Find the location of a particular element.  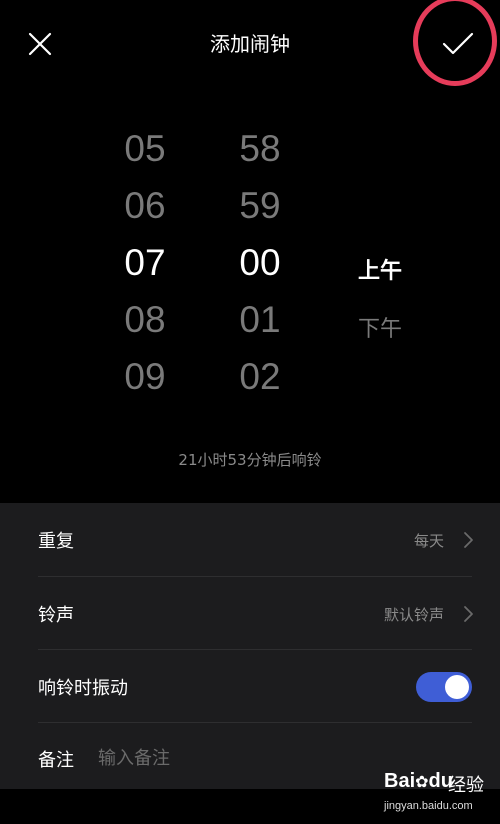

am-option: 上午 is located at coordinates (380, 279).